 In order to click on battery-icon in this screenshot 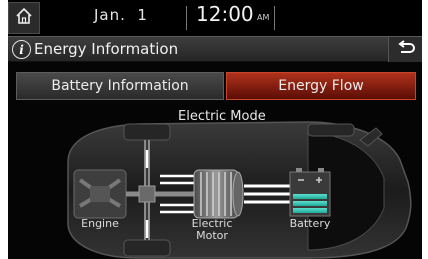, I will do `click(310, 192)`.